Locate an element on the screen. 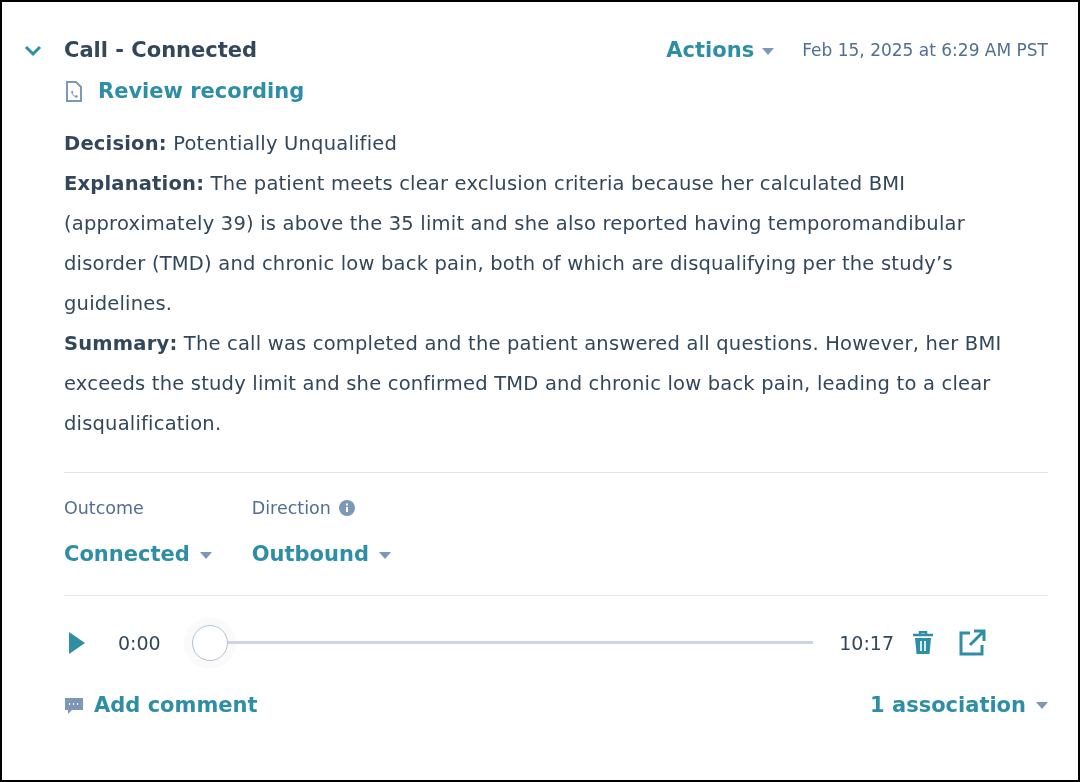 The image size is (1080, 782). delete-icon is located at coordinates (923, 642).